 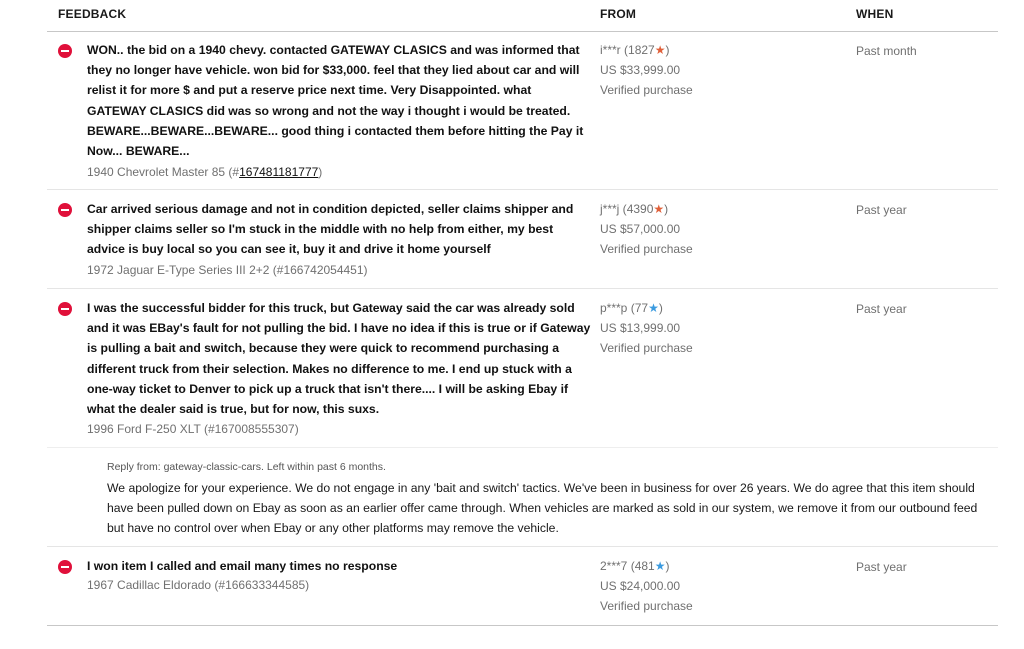 What do you see at coordinates (640, 70) in the screenshot?
I see `price: US $33,999.00` at bounding box center [640, 70].